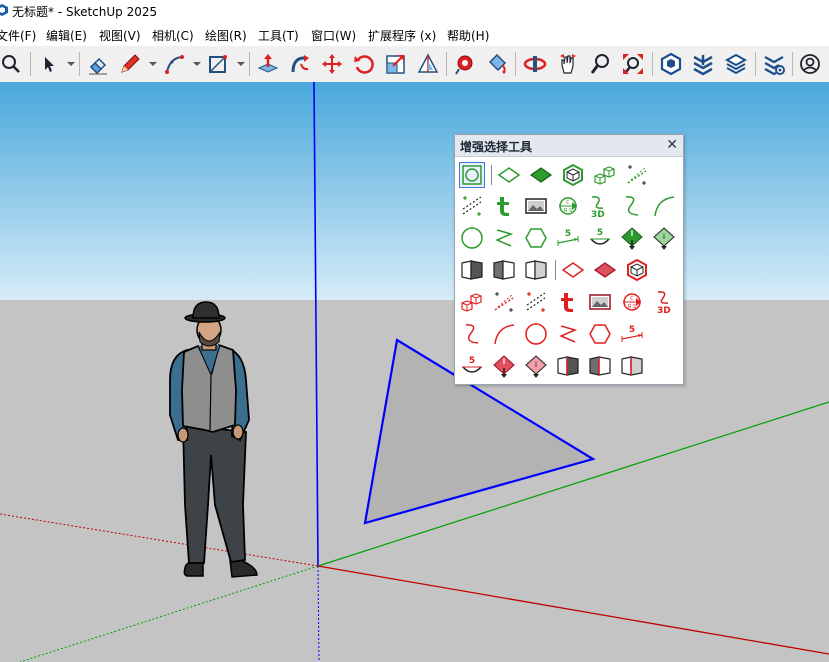 The width and height of the screenshot is (829, 662). Describe the element at coordinates (364, 64) in the screenshot. I see `rotate-icon` at that location.